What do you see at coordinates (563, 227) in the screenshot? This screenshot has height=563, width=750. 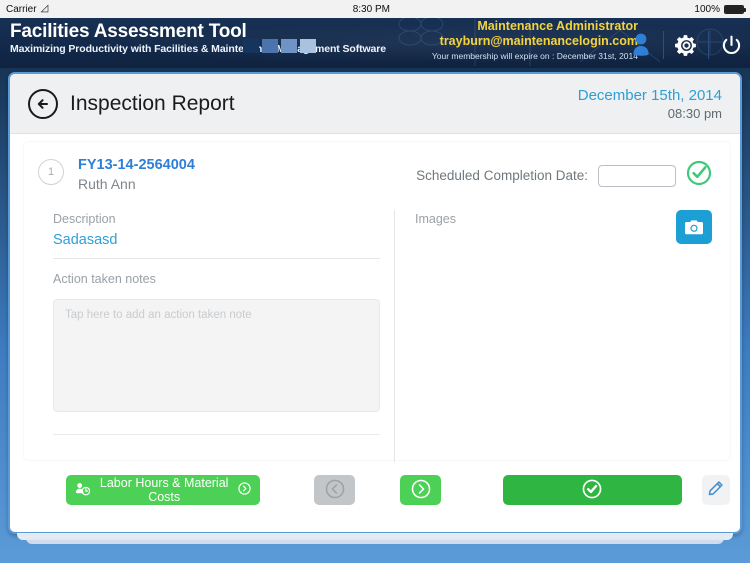 I see `images-header: Images` at bounding box center [563, 227].